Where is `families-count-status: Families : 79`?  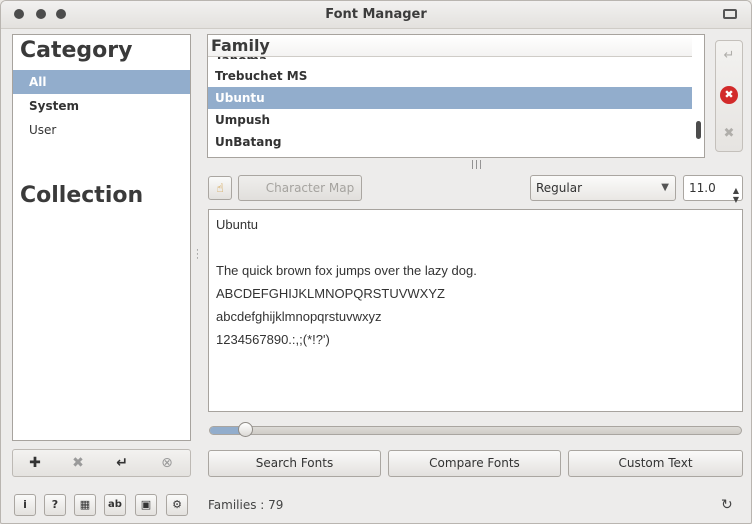
families-count-status: Families : 79 is located at coordinates (246, 505).